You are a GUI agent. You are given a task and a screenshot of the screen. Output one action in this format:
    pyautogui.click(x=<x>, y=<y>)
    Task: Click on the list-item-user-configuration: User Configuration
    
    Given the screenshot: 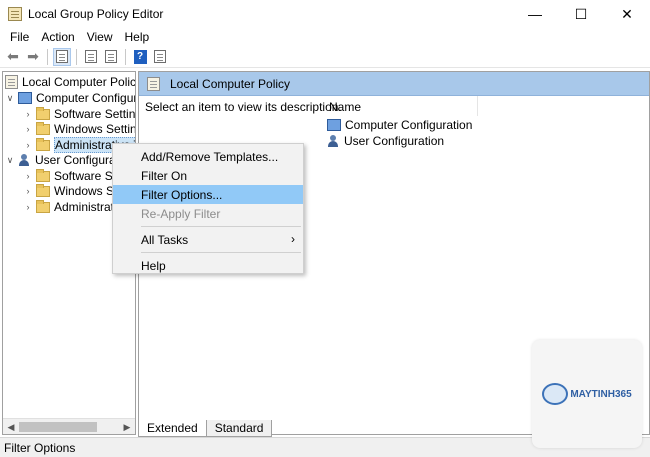 What is the action you would take?
    pyautogui.click(x=385, y=141)
    